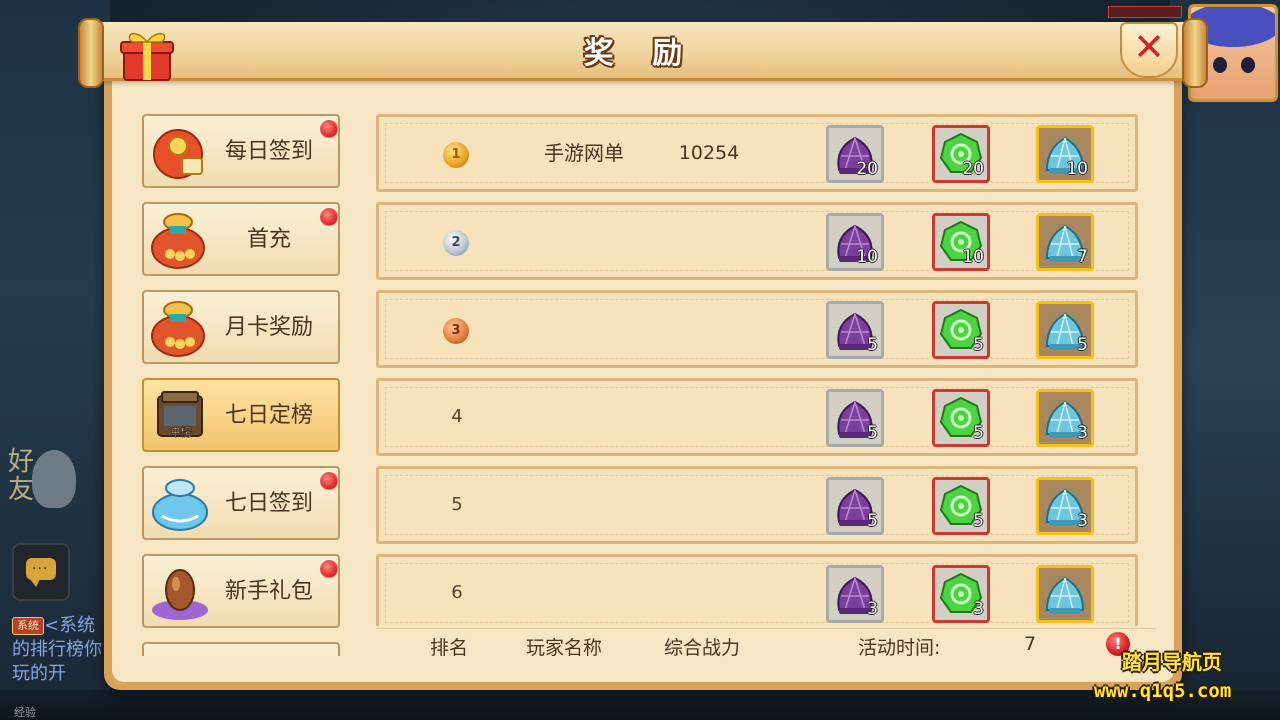 The image size is (1280, 720). Describe the element at coordinates (1195, 53) in the screenshot. I see `scroll-end-right` at that location.